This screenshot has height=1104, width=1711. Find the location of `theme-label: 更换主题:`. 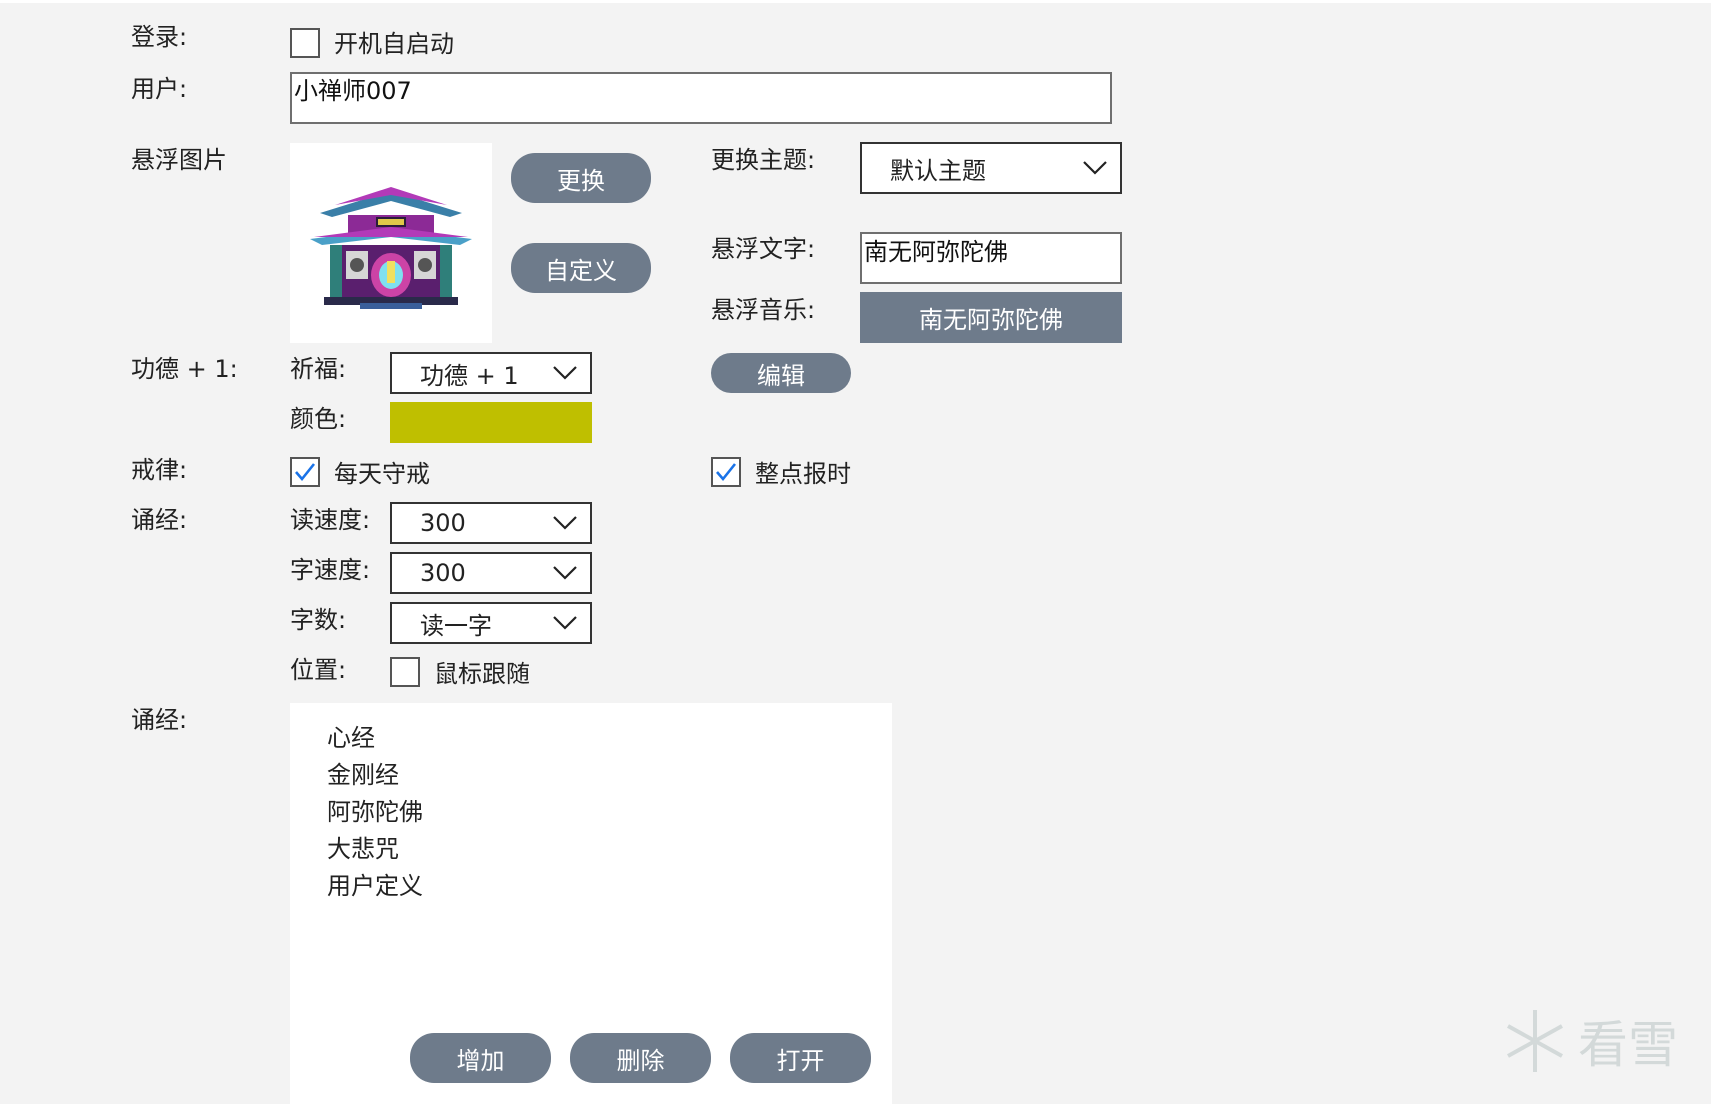

theme-label: 更换主题: is located at coordinates (763, 160).